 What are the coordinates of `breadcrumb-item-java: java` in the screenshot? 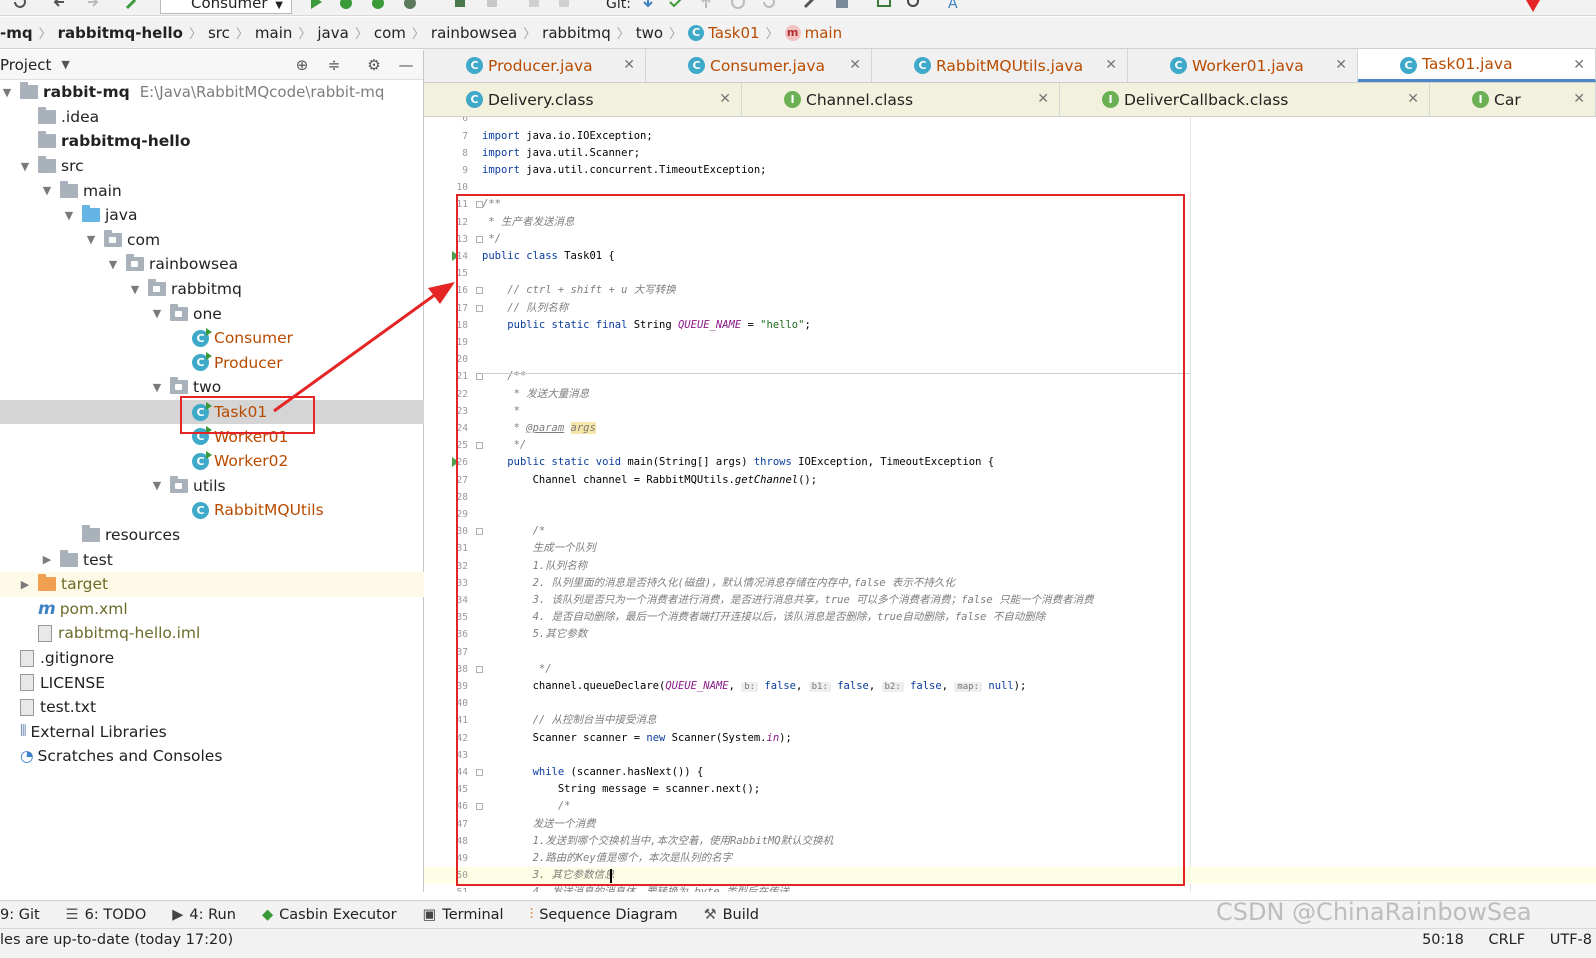 It's located at (335, 33).